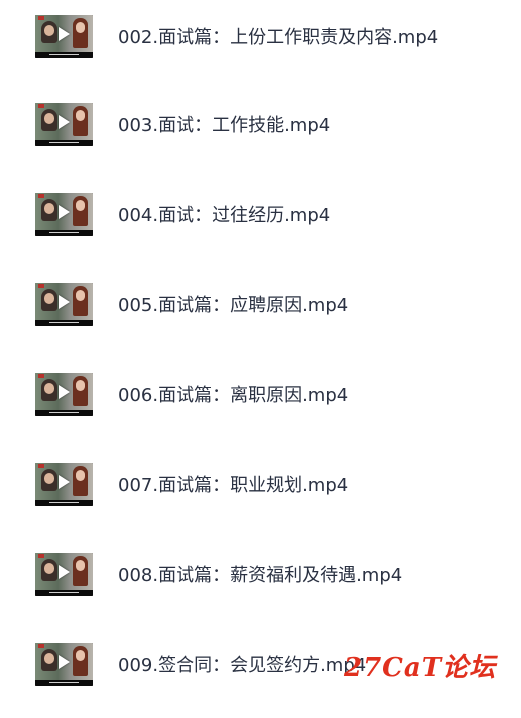  What do you see at coordinates (224, 125) in the screenshot?
I see `file-name: 003.面试：工作技能.mp4` at bounding box center [224, 125].